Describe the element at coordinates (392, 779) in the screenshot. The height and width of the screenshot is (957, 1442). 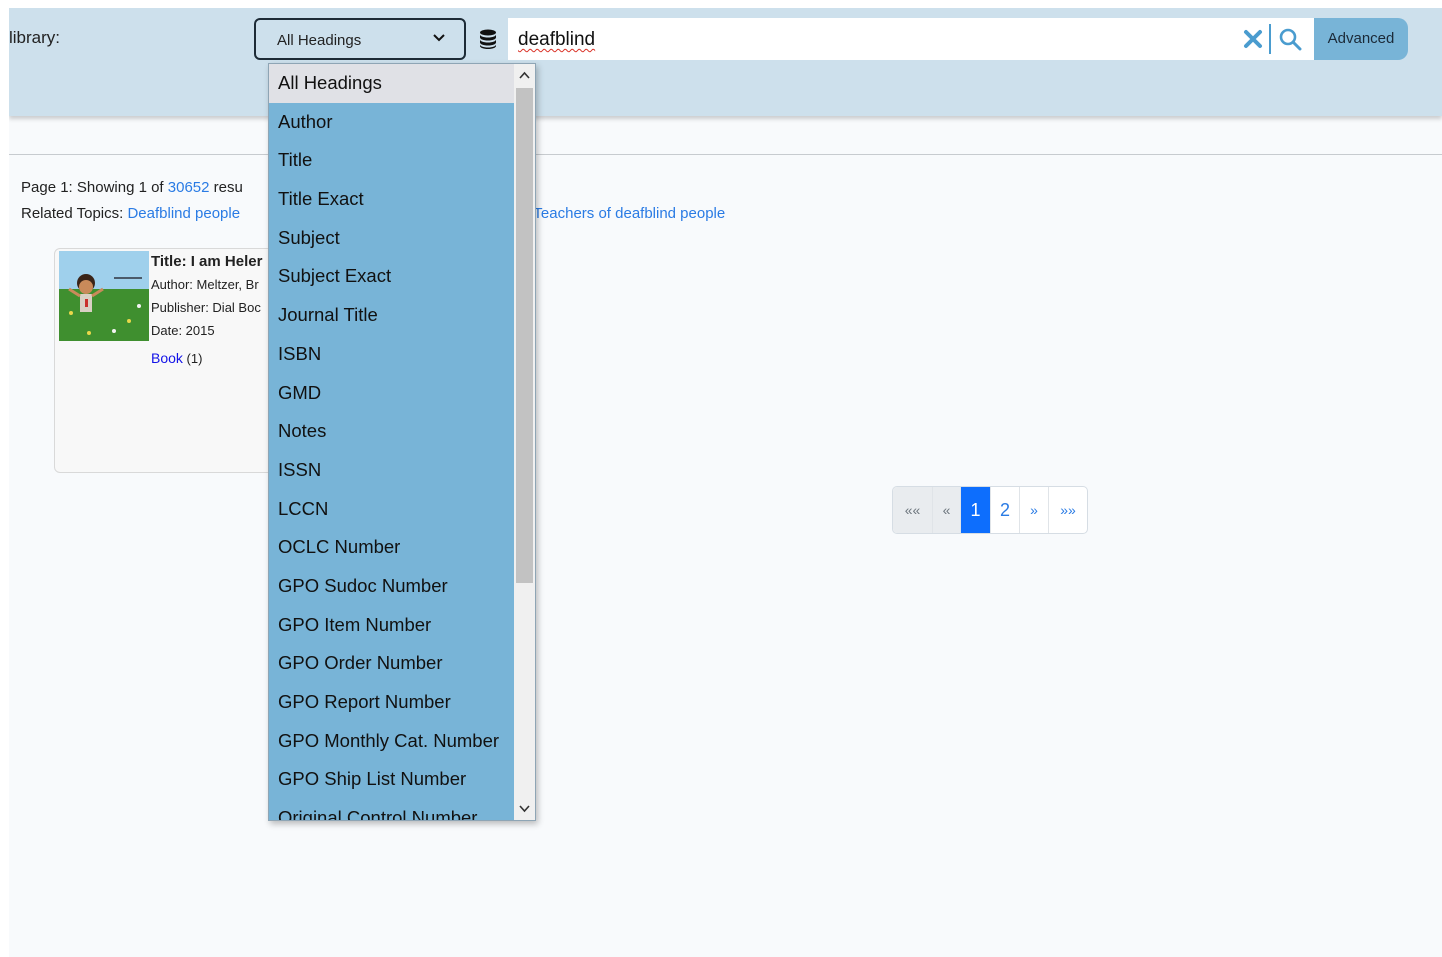
I see `dropdown-option-gpo-ship-list-number: GPO Ship List Number` at that location.